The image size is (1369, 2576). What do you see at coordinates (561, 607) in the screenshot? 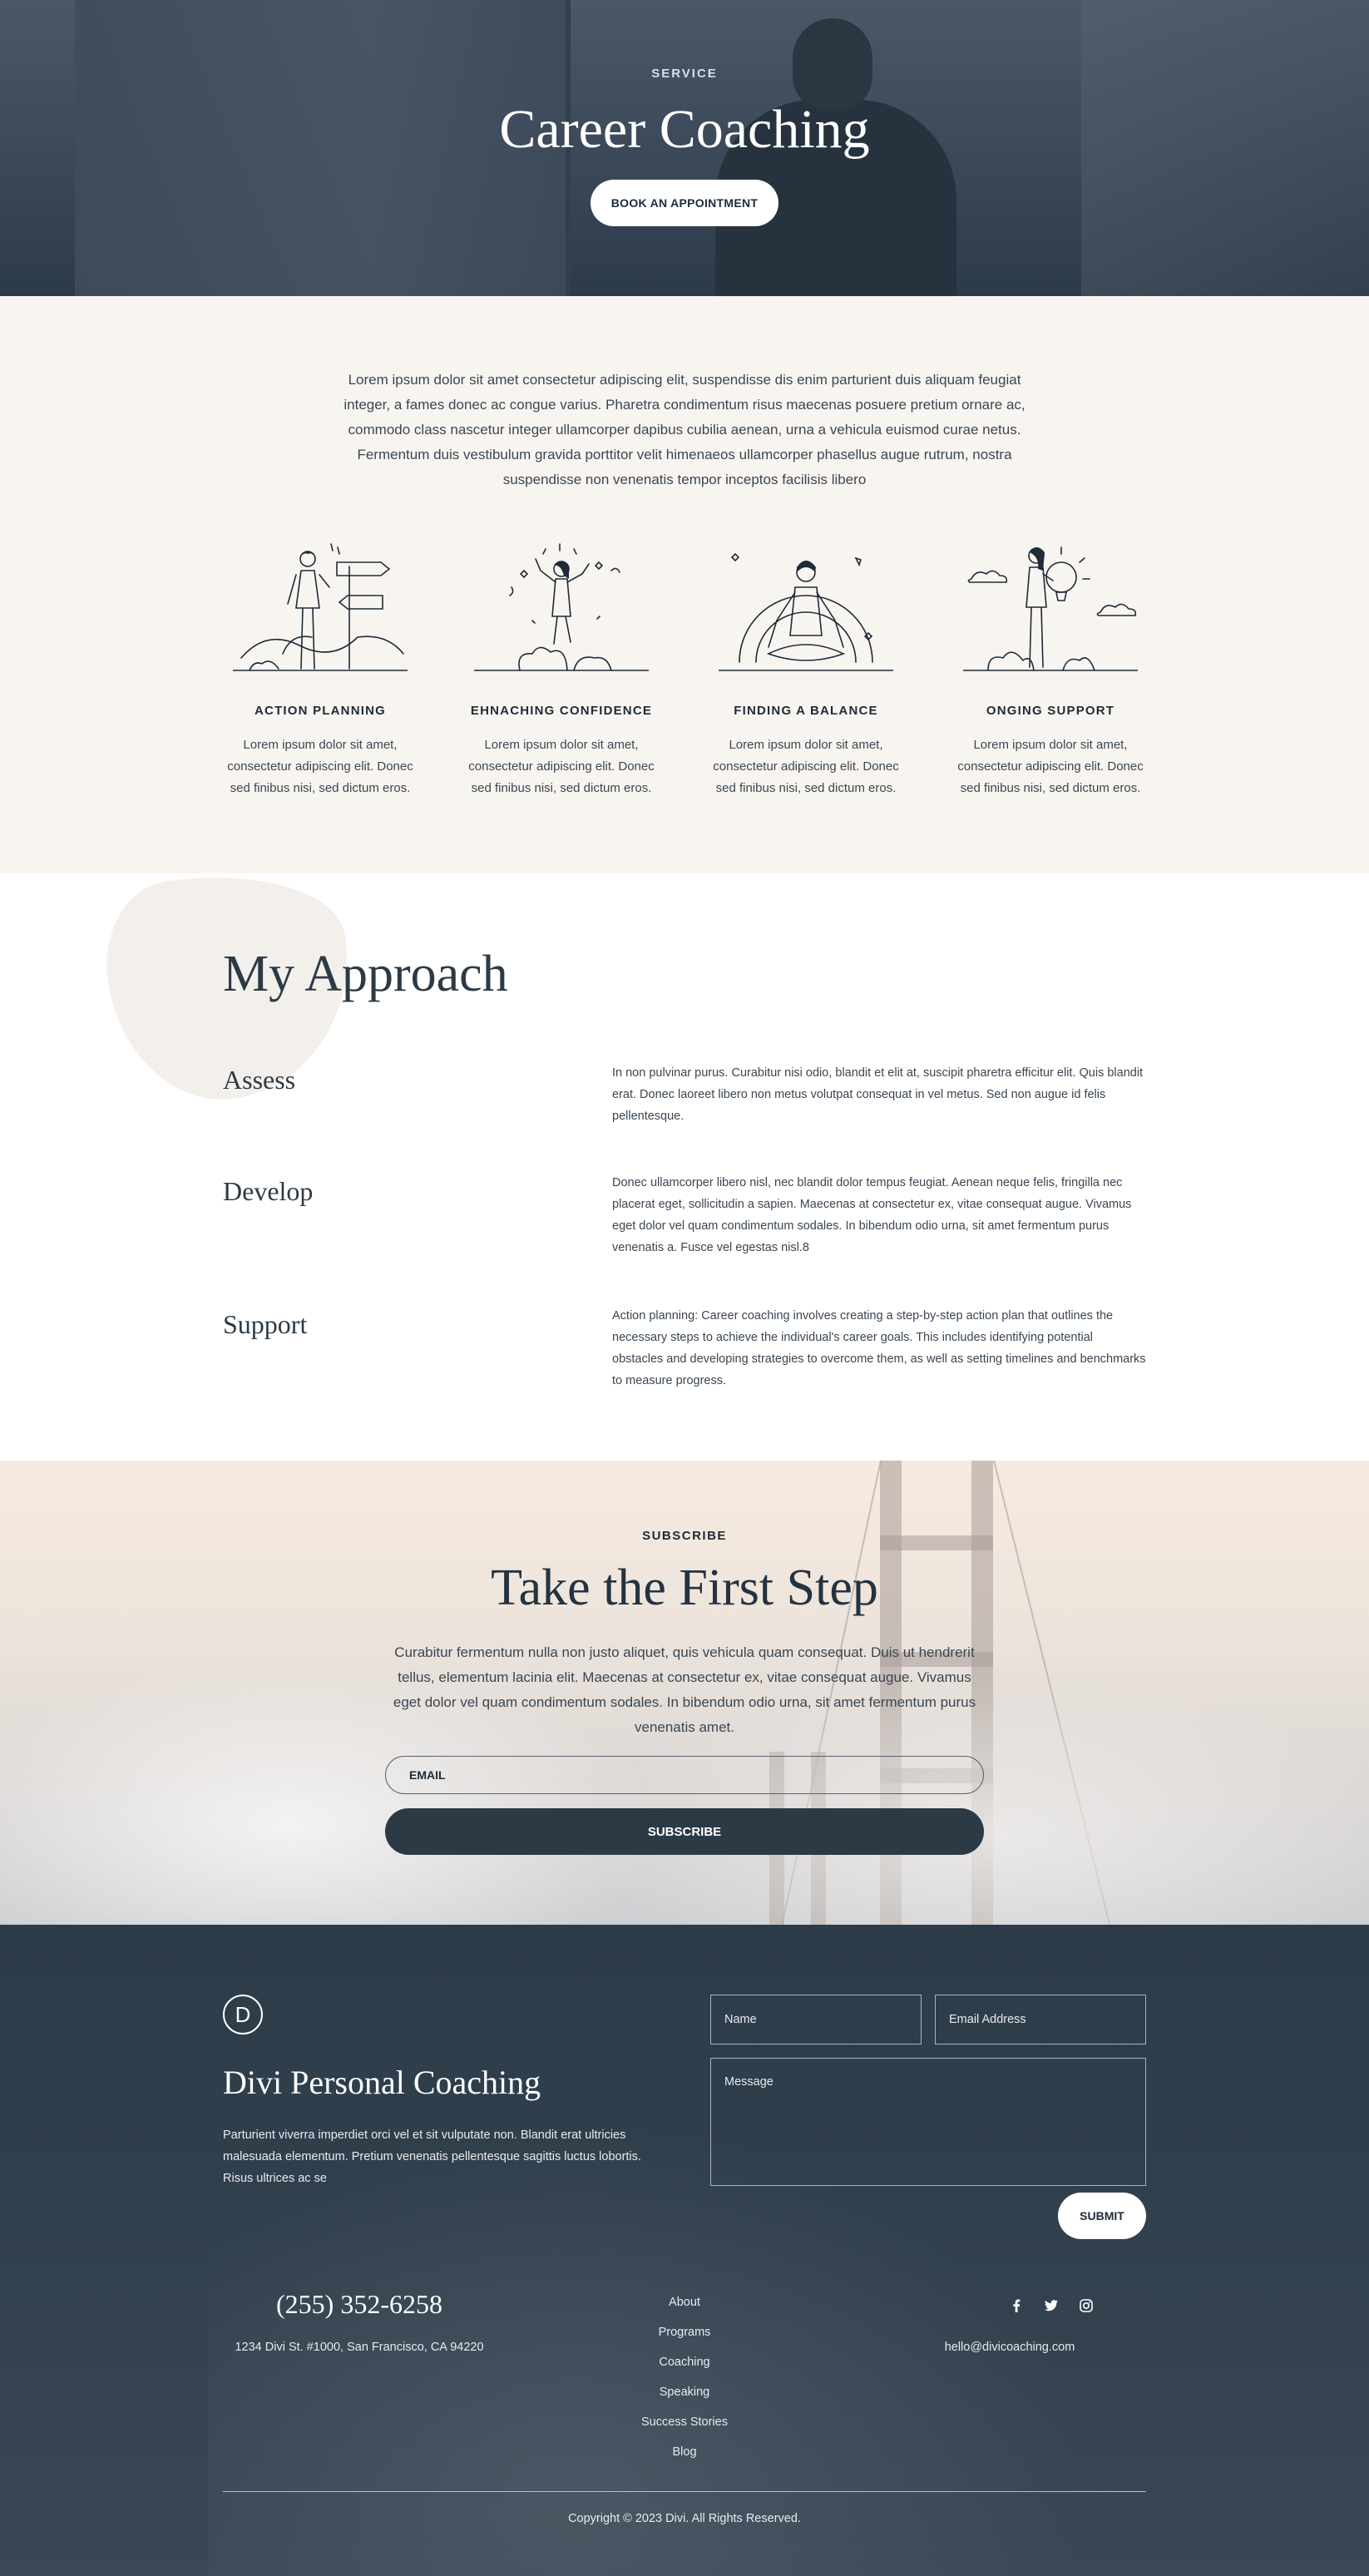
I see `jumping-person-illustration` at bounding box center [561, 607].